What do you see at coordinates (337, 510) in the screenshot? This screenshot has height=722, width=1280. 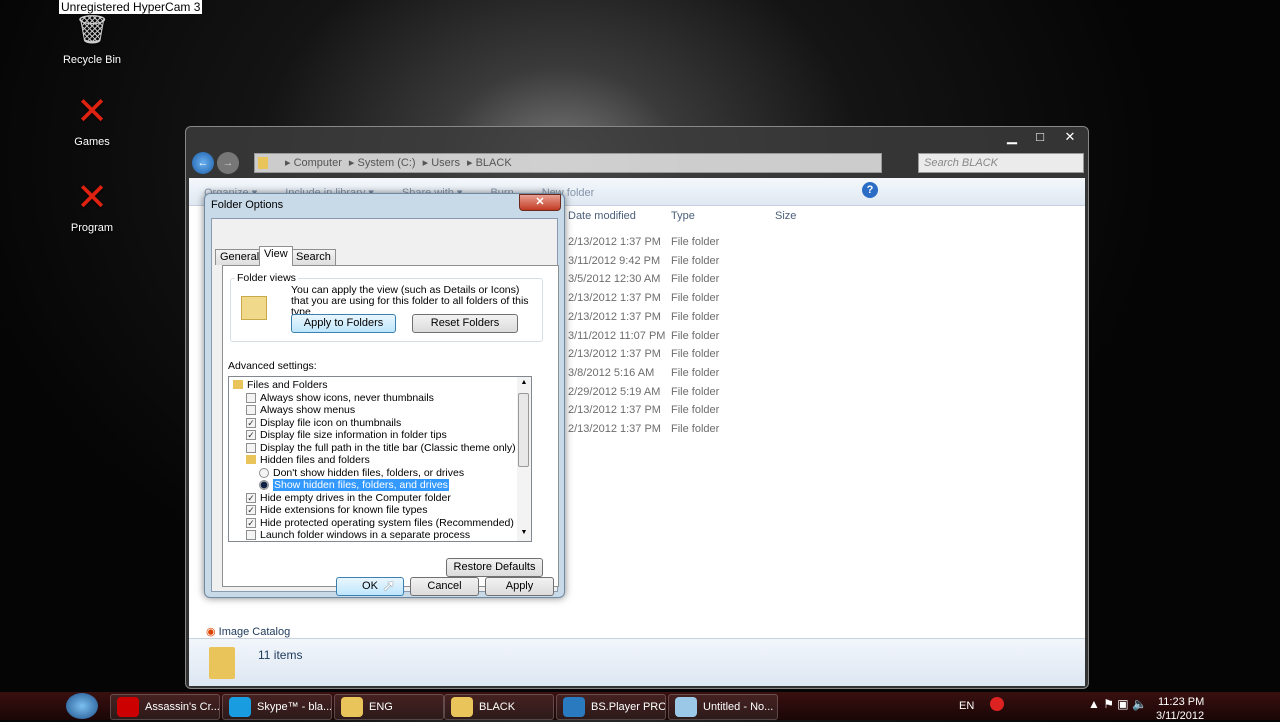 I see `advanced-setting-check: ✓ Hide extensions for known file types` at bounding box center [337, 510].